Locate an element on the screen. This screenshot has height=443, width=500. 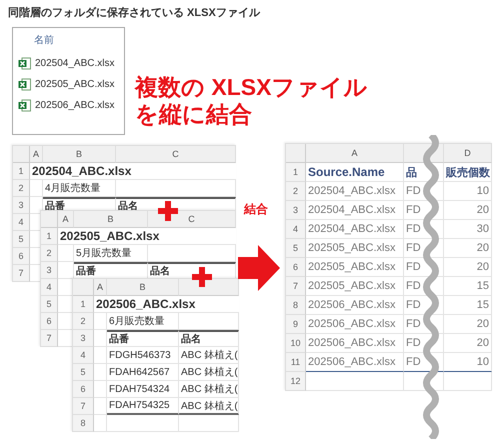
file-item: 202504_ABC.xlsx is located at coordinates (66, 63).